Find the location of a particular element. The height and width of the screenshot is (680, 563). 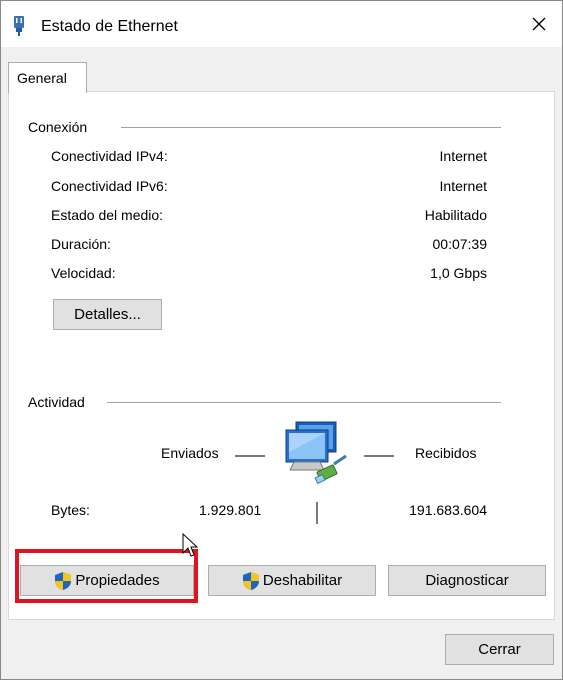

speed-value: 1,0 Gbps is located at coordinates (458, 273).